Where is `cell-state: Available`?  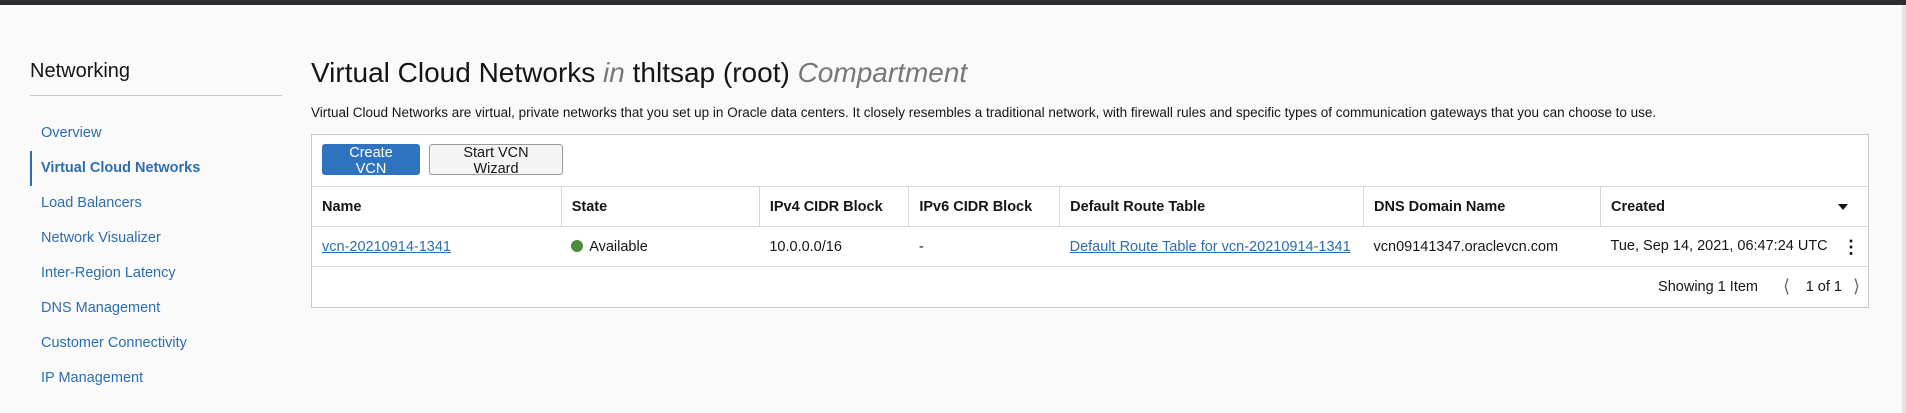 cell-state: Available is located at coordinates (660, 246).